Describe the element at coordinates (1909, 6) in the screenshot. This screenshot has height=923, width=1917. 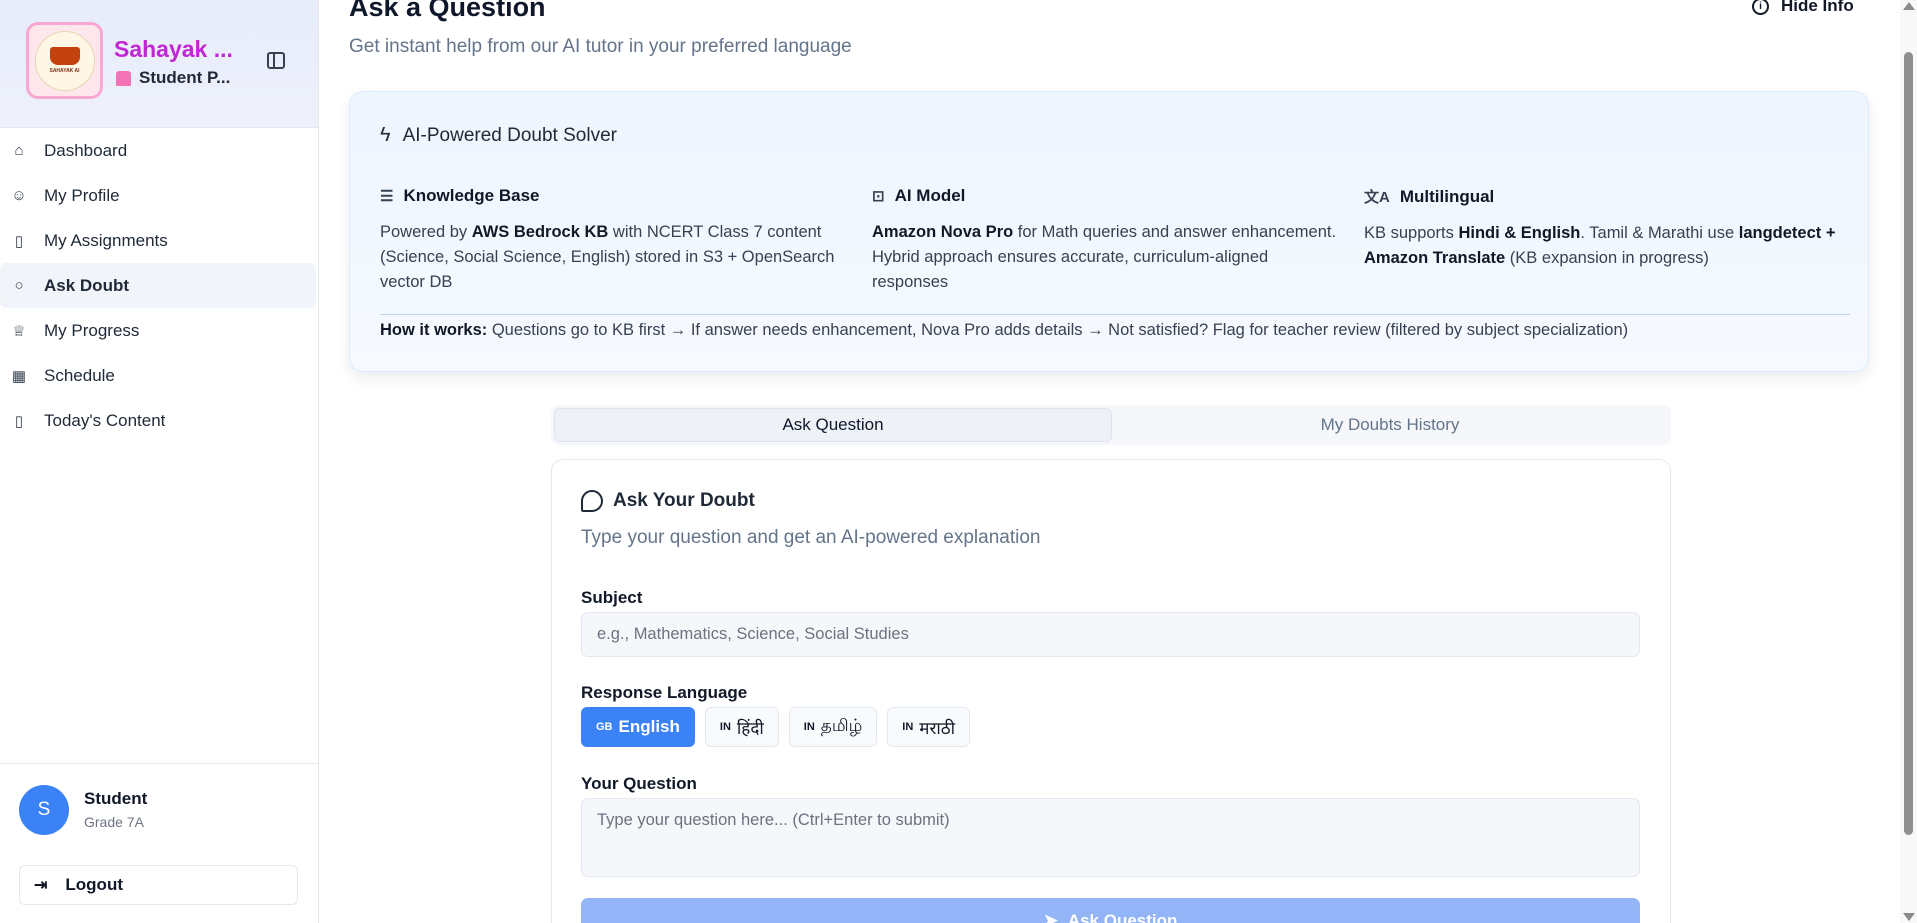
I see `scroll-up-arrow-icon` at that location.